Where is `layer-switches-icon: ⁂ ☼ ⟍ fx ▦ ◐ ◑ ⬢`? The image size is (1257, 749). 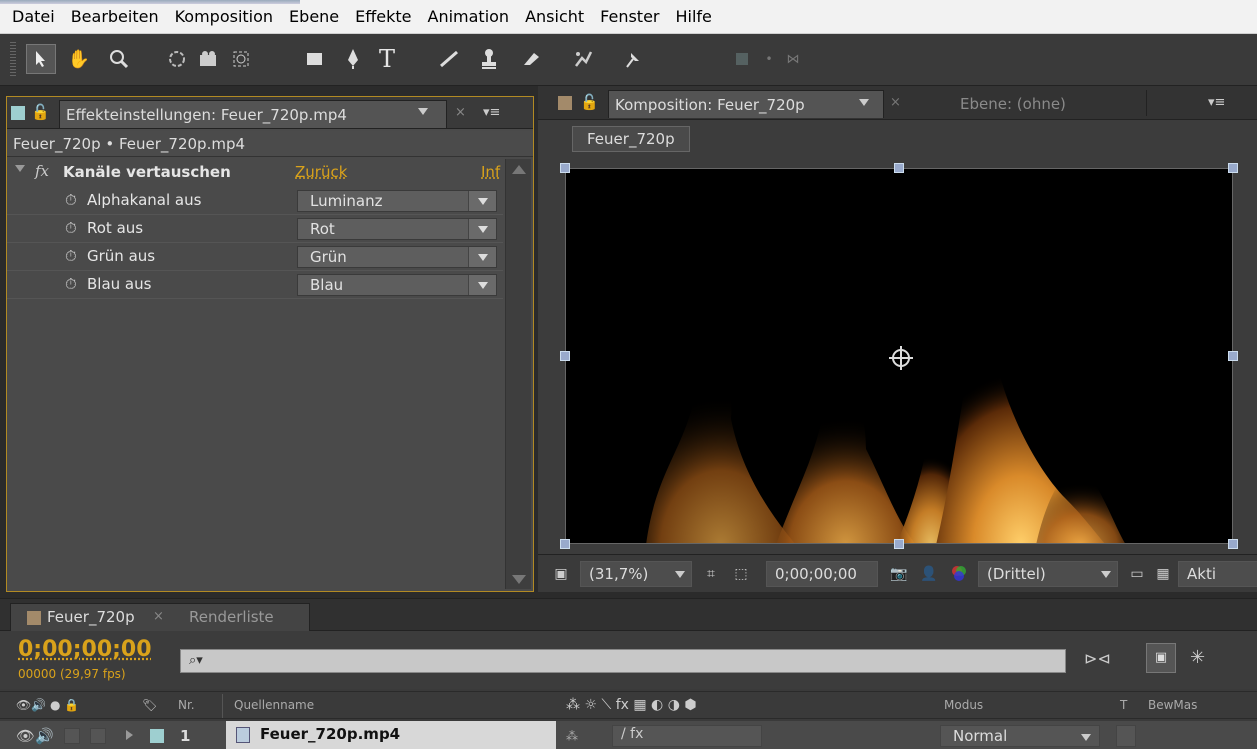 layer-switches-icon: ⁂ ☼ ⟍ fx ▦ ◐ ◑ ⬢ is located at coordinates (631, 705).